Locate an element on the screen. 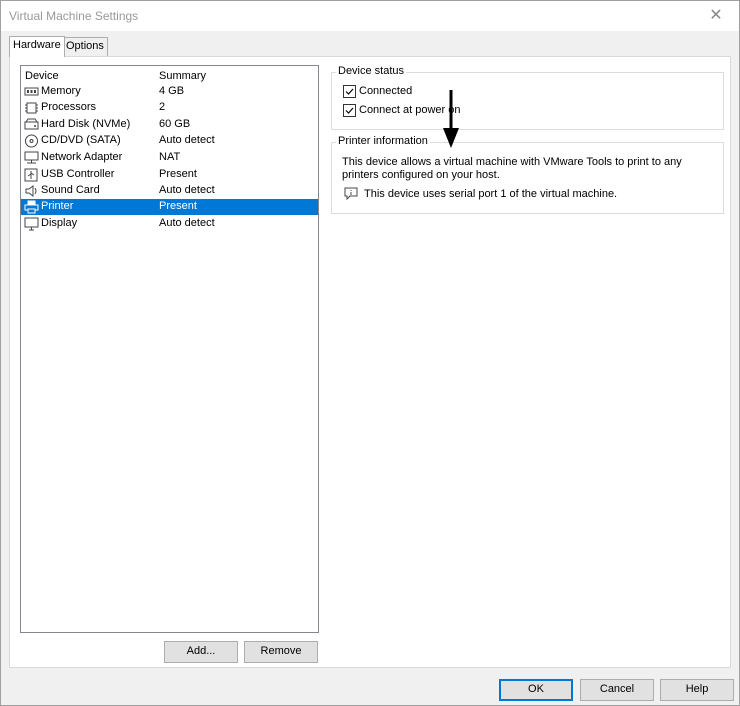 The height and width of the screenshot is (706, 740). printer-description-line2: printers configured on your host. is located at coordinates (421, 175).